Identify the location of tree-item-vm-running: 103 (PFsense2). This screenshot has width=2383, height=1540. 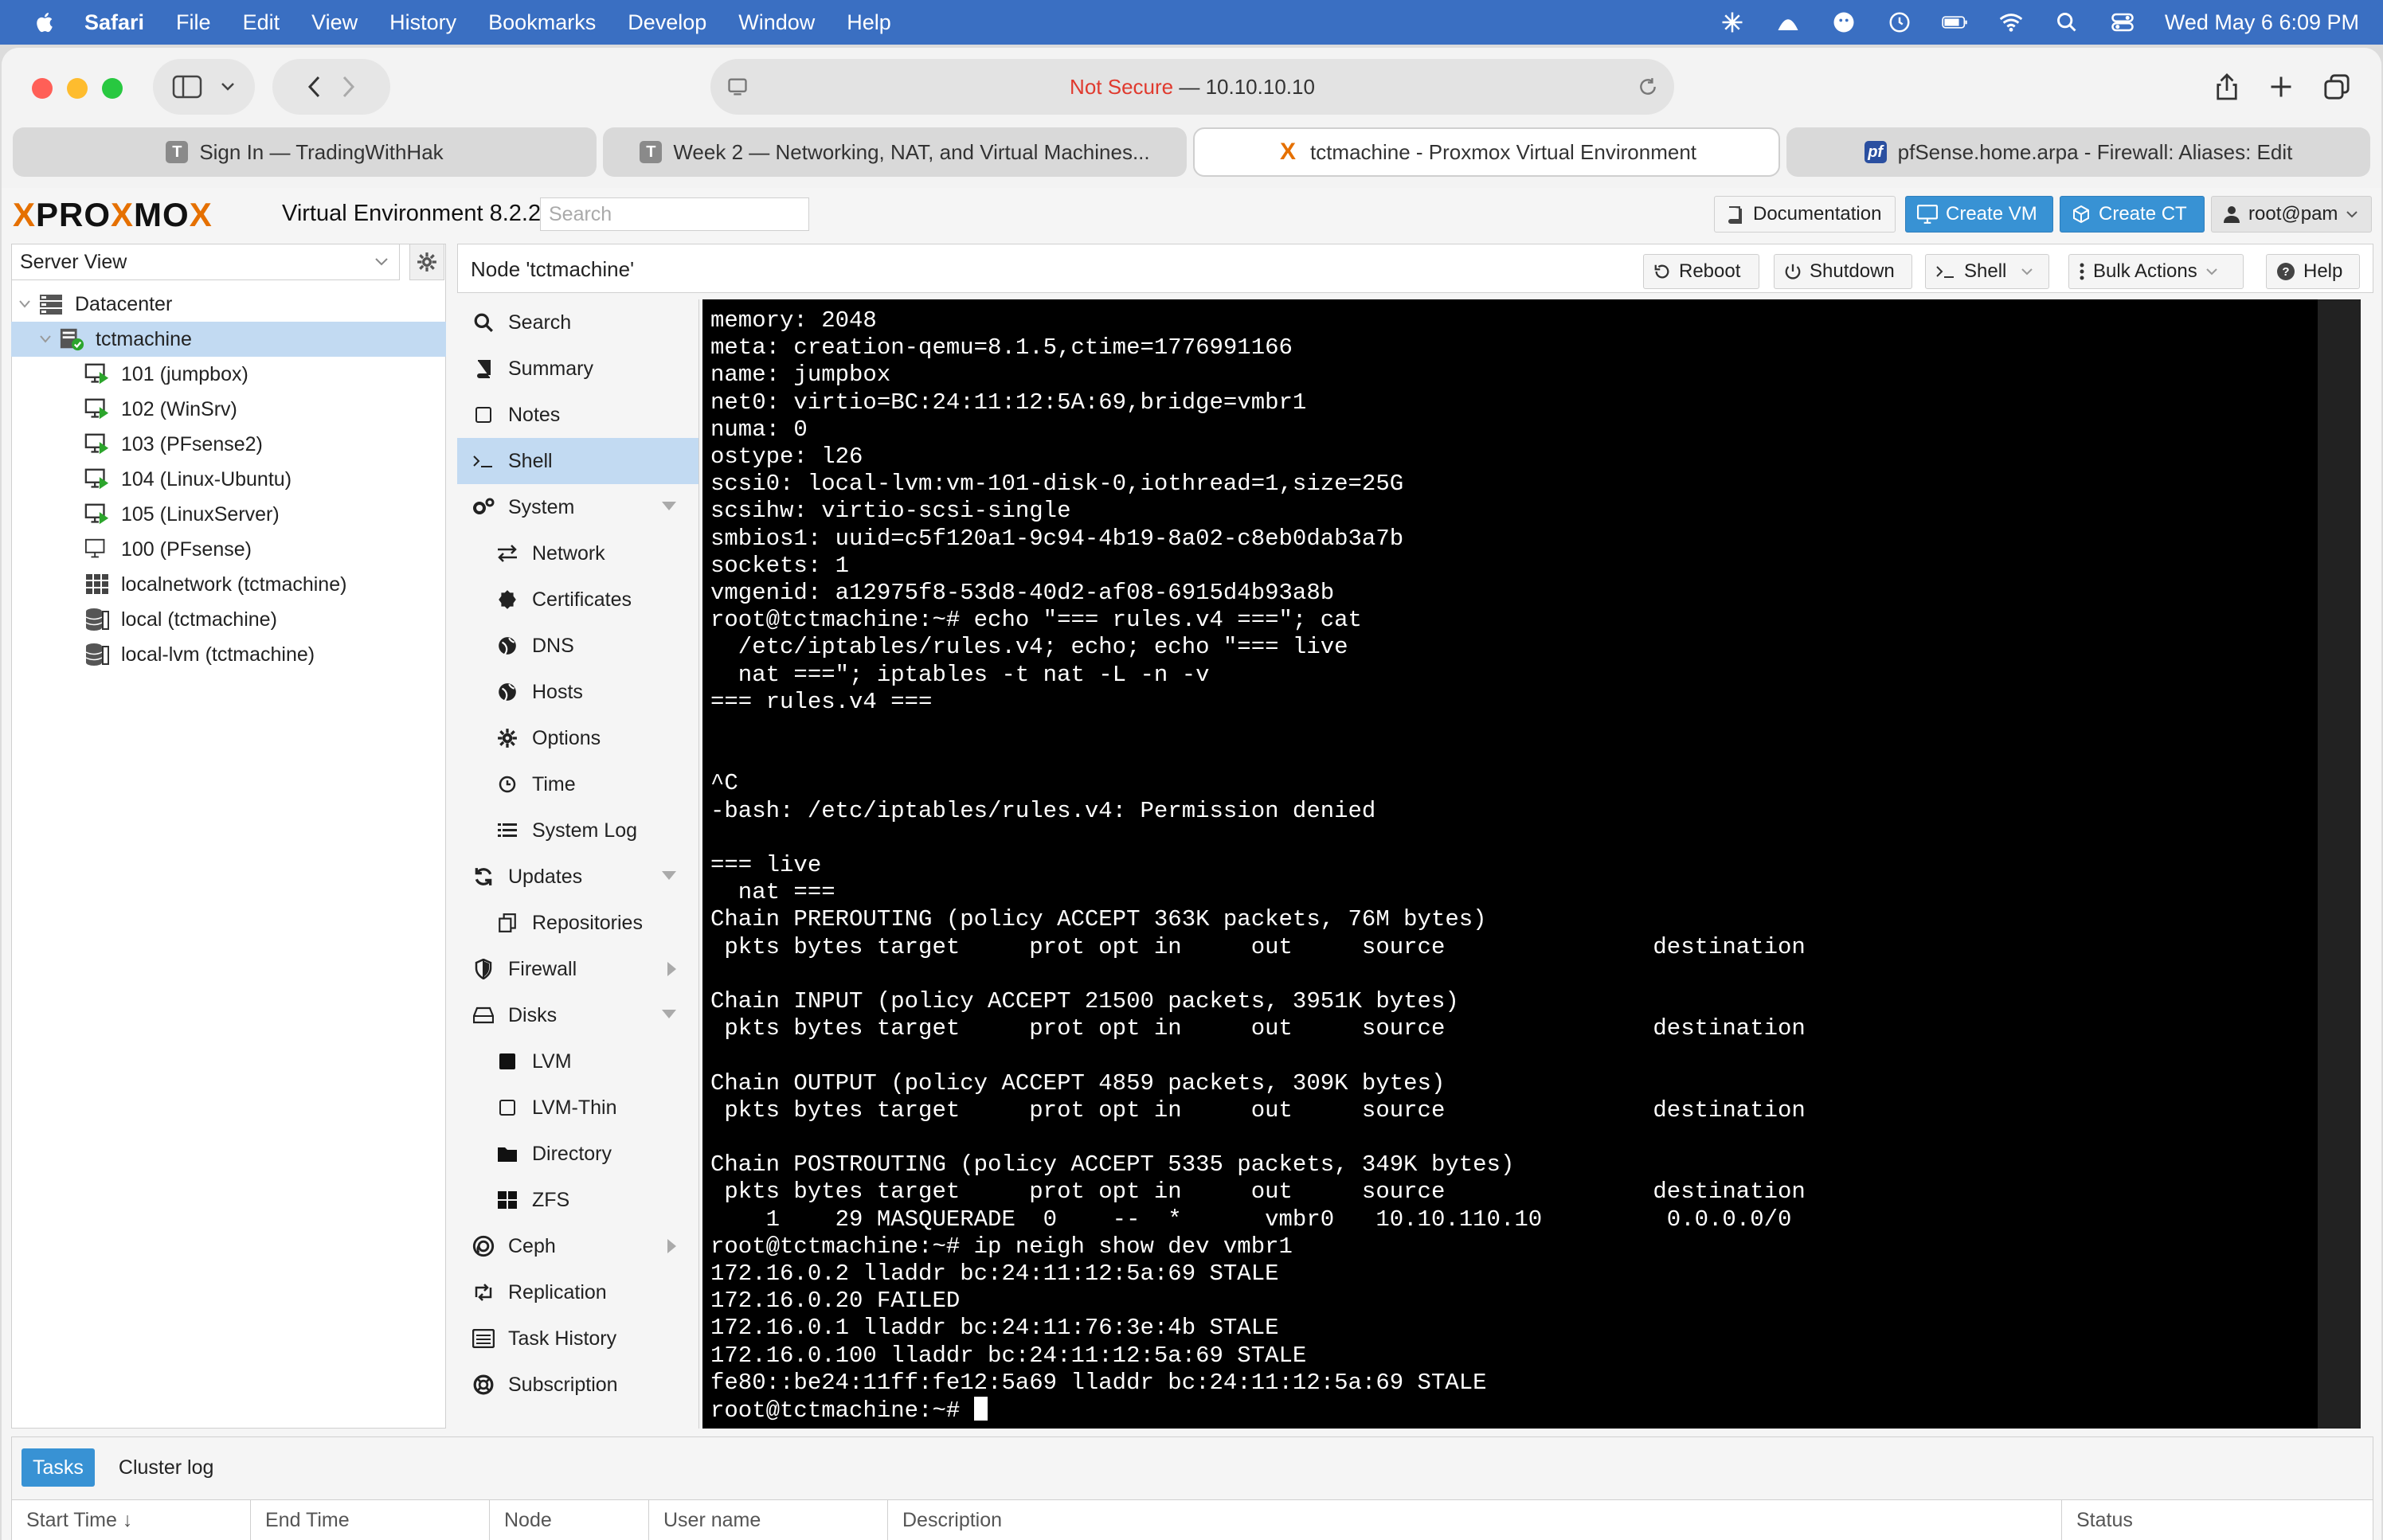
(228, 444).